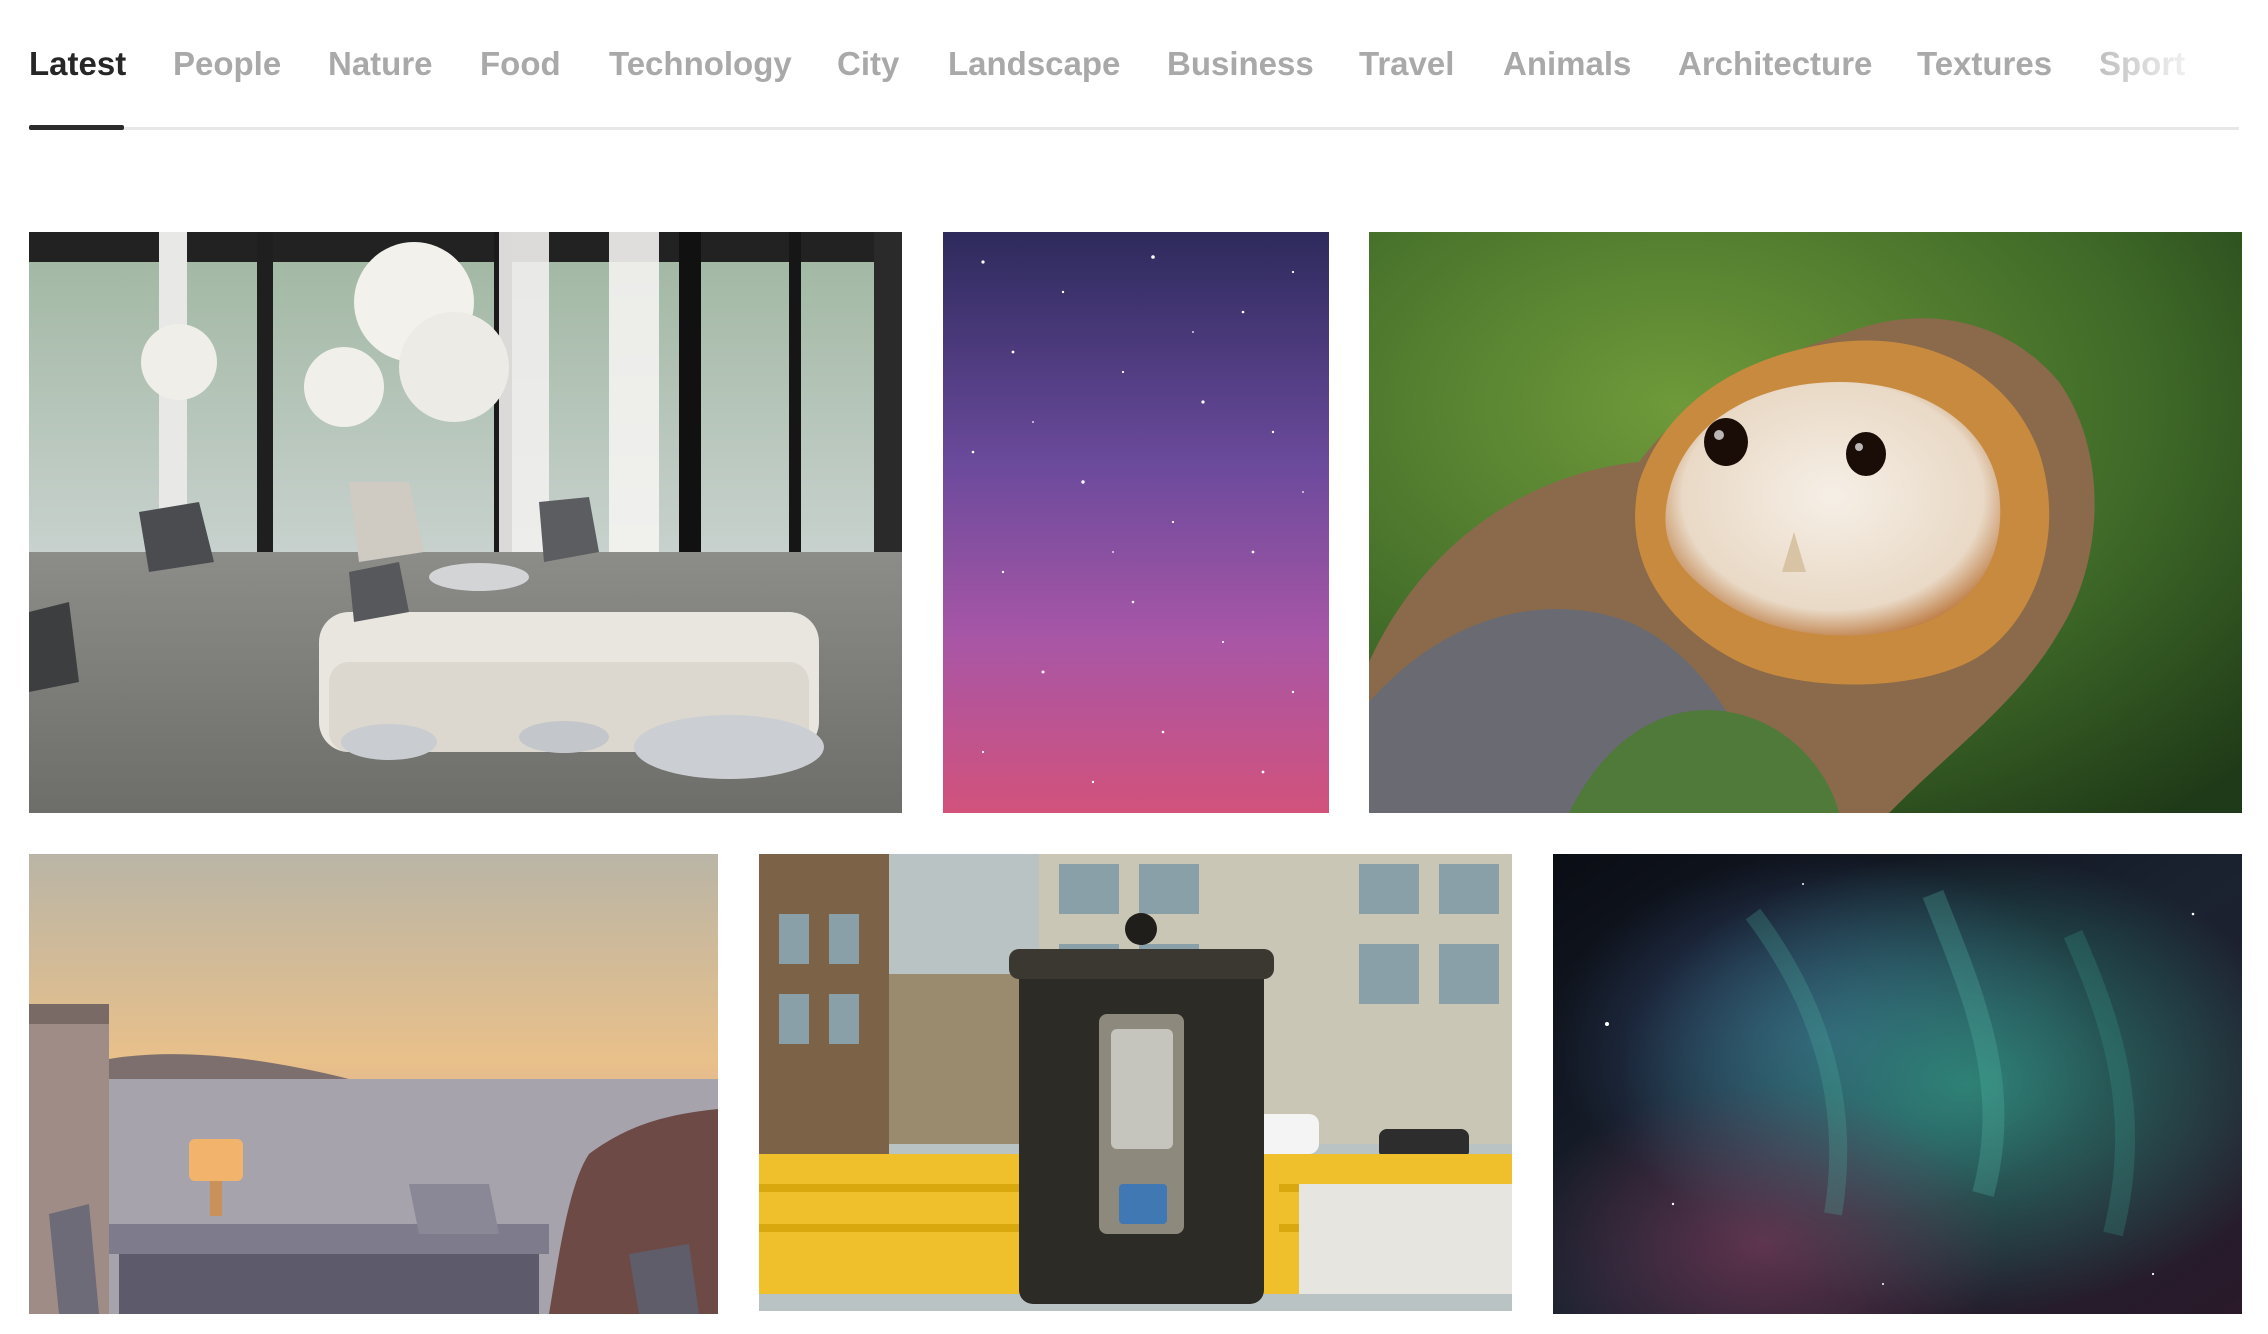 The width and height of the screenshot is (2268, 1334). I want to click on active-tab-indicator, so click(76, 127).